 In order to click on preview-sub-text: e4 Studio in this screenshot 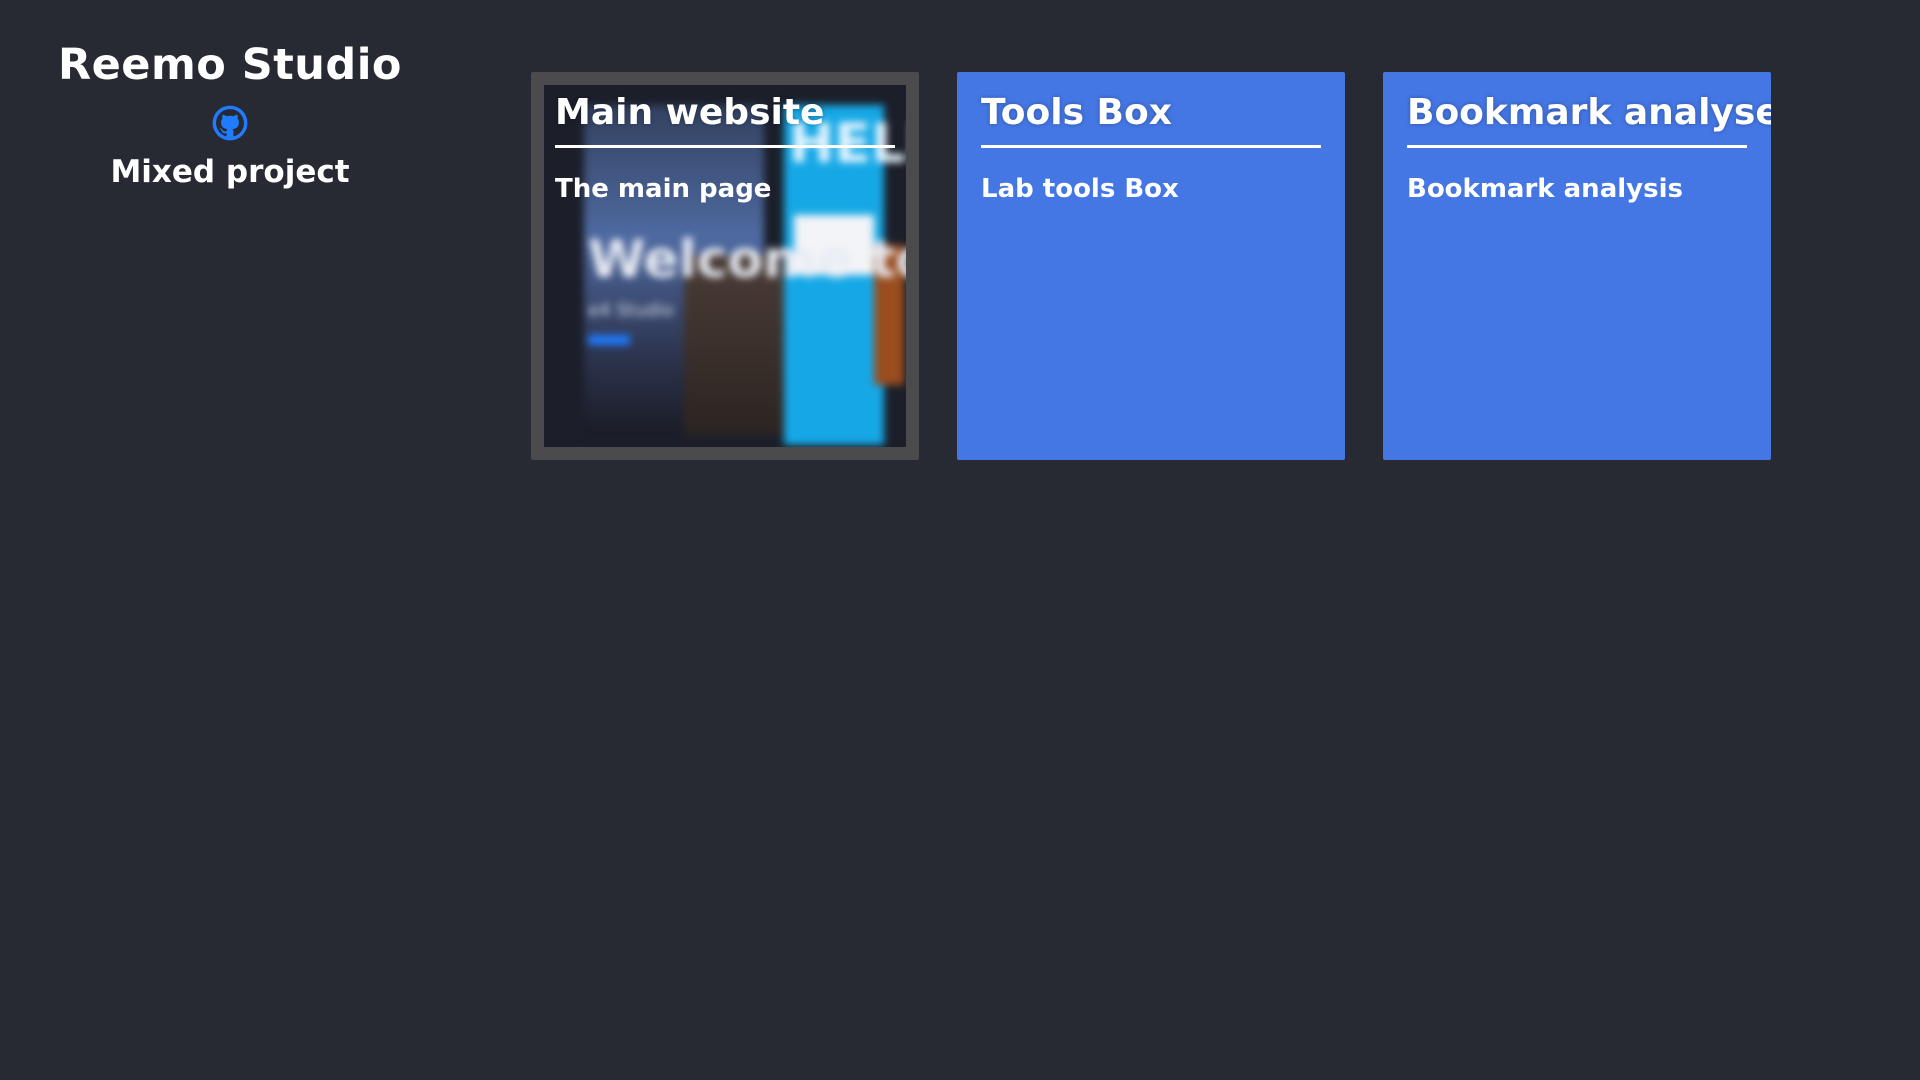, I will do `click(631, 310)`.